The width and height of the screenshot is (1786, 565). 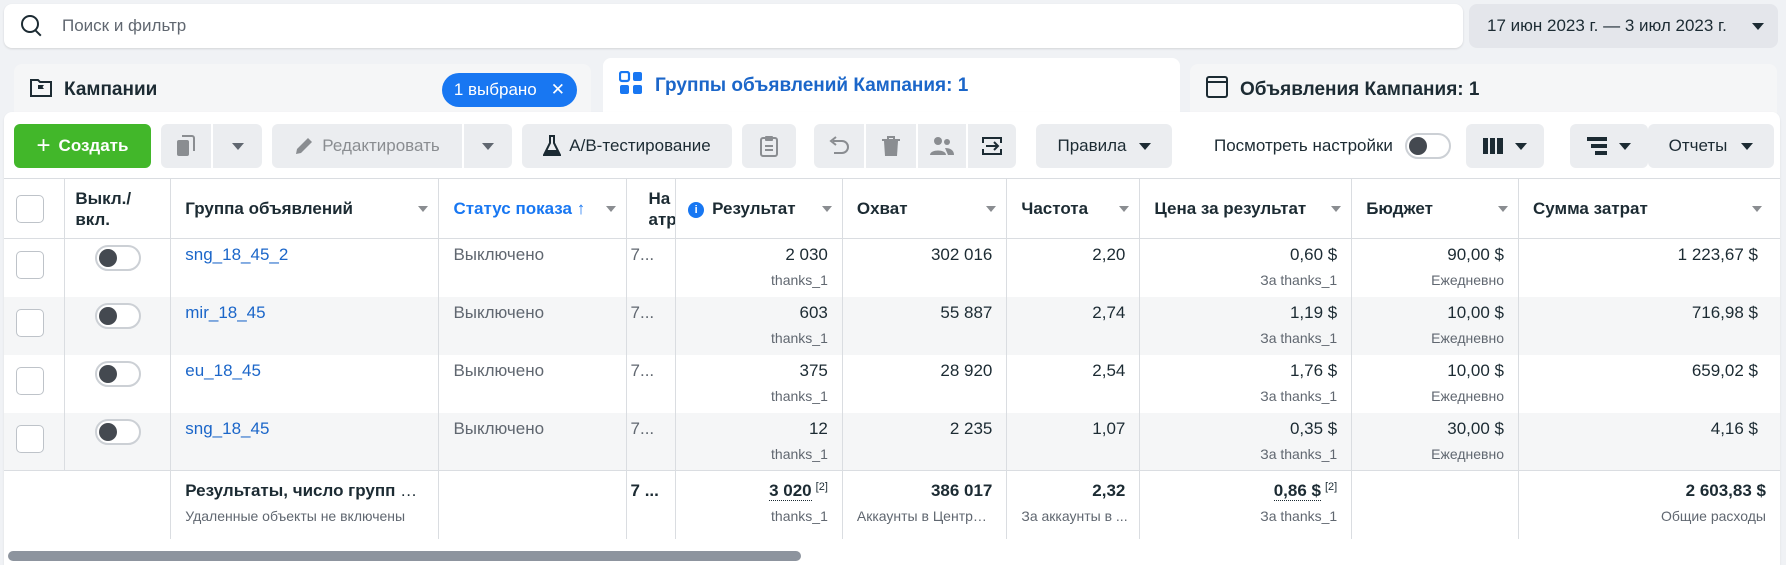 What do you see at coordinates (1623, 26) in the screenshot?
I see `date-range-picker: 17 июн 2023 г. — 3 июл 2023 г.` at bounding box center [1623, 26].